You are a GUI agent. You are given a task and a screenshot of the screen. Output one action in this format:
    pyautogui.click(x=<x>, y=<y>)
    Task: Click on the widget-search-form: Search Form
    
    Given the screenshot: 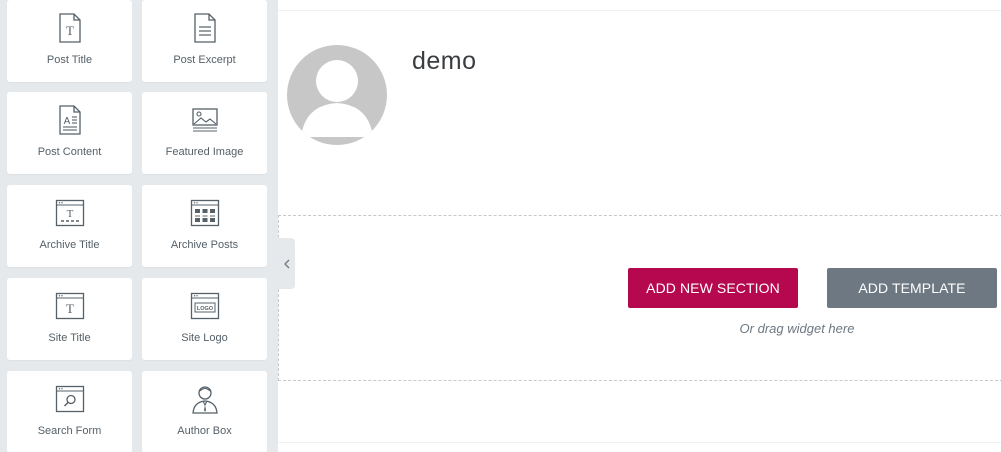 What is the action you would take?
    pyautogui.click(x=69, y=411)
    